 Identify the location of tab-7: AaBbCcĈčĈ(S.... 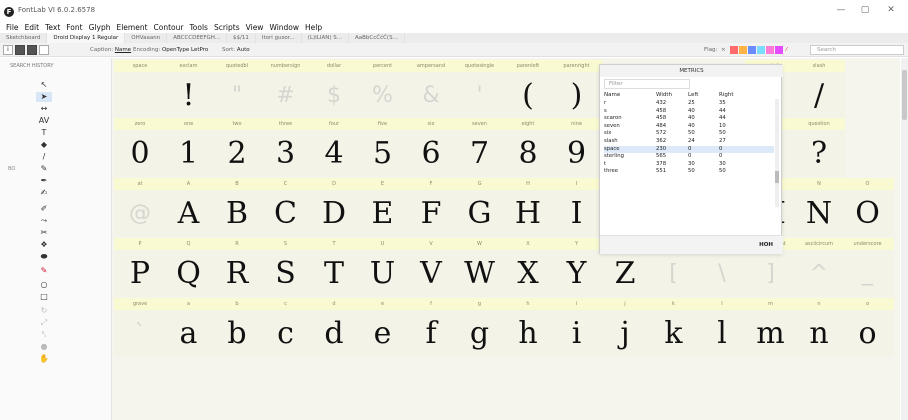
(377, 38).